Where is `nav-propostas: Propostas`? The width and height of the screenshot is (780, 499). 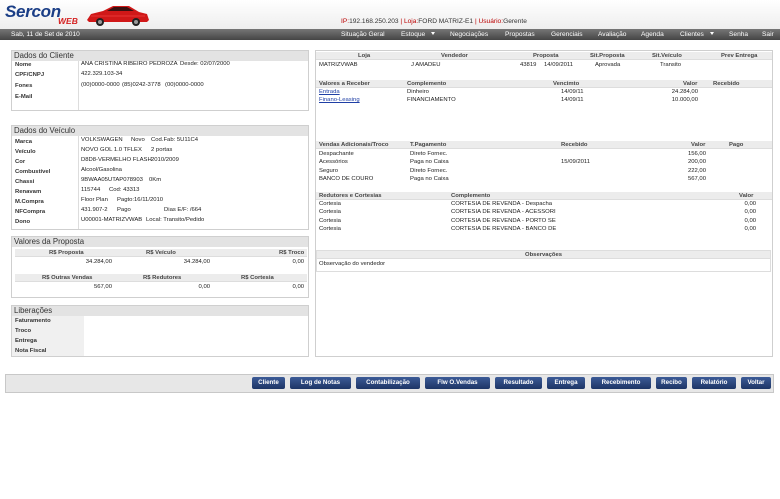 nav-propostas: Propostas is located at coordinates (520, 34).